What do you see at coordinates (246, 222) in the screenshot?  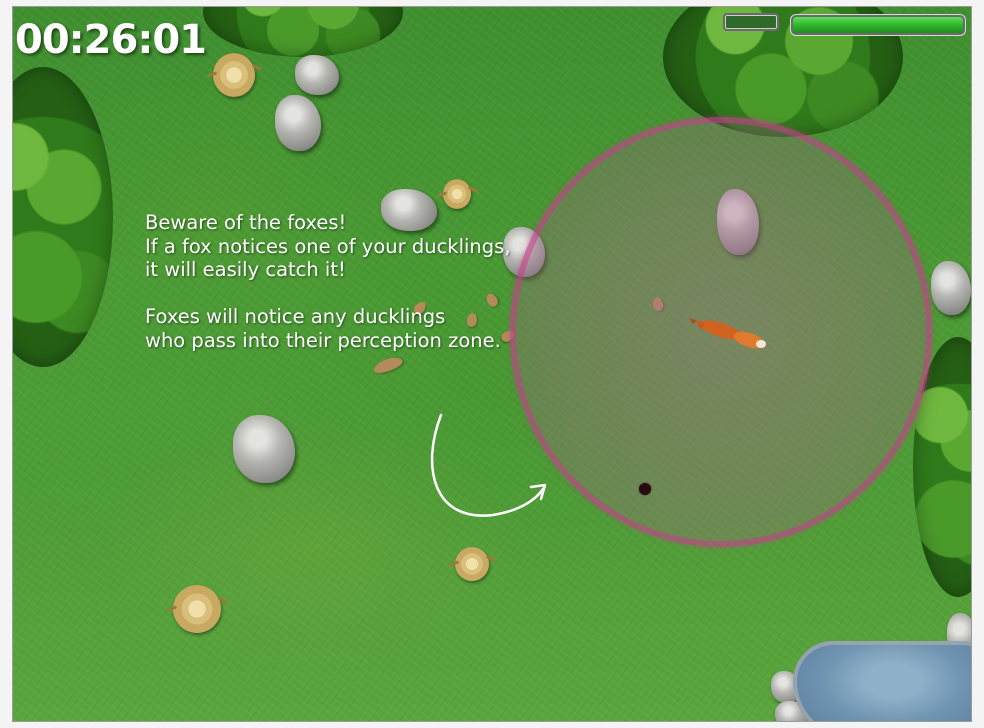 I see `tutorial-line: Beware of the foxes!` at bounding box center [246, 222].